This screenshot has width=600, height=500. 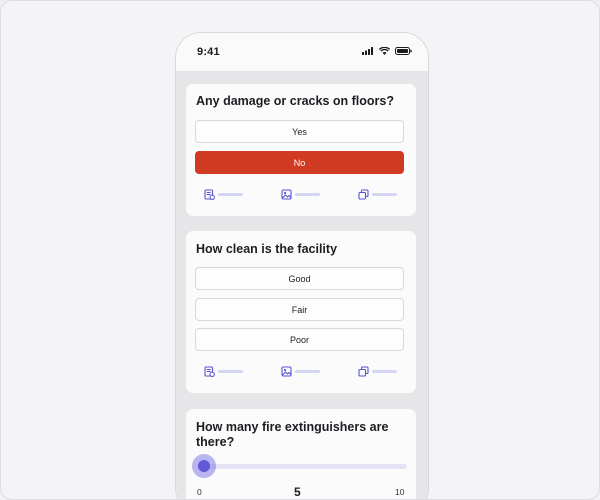 I want to click on slider-track, so click(x=305, y=466).